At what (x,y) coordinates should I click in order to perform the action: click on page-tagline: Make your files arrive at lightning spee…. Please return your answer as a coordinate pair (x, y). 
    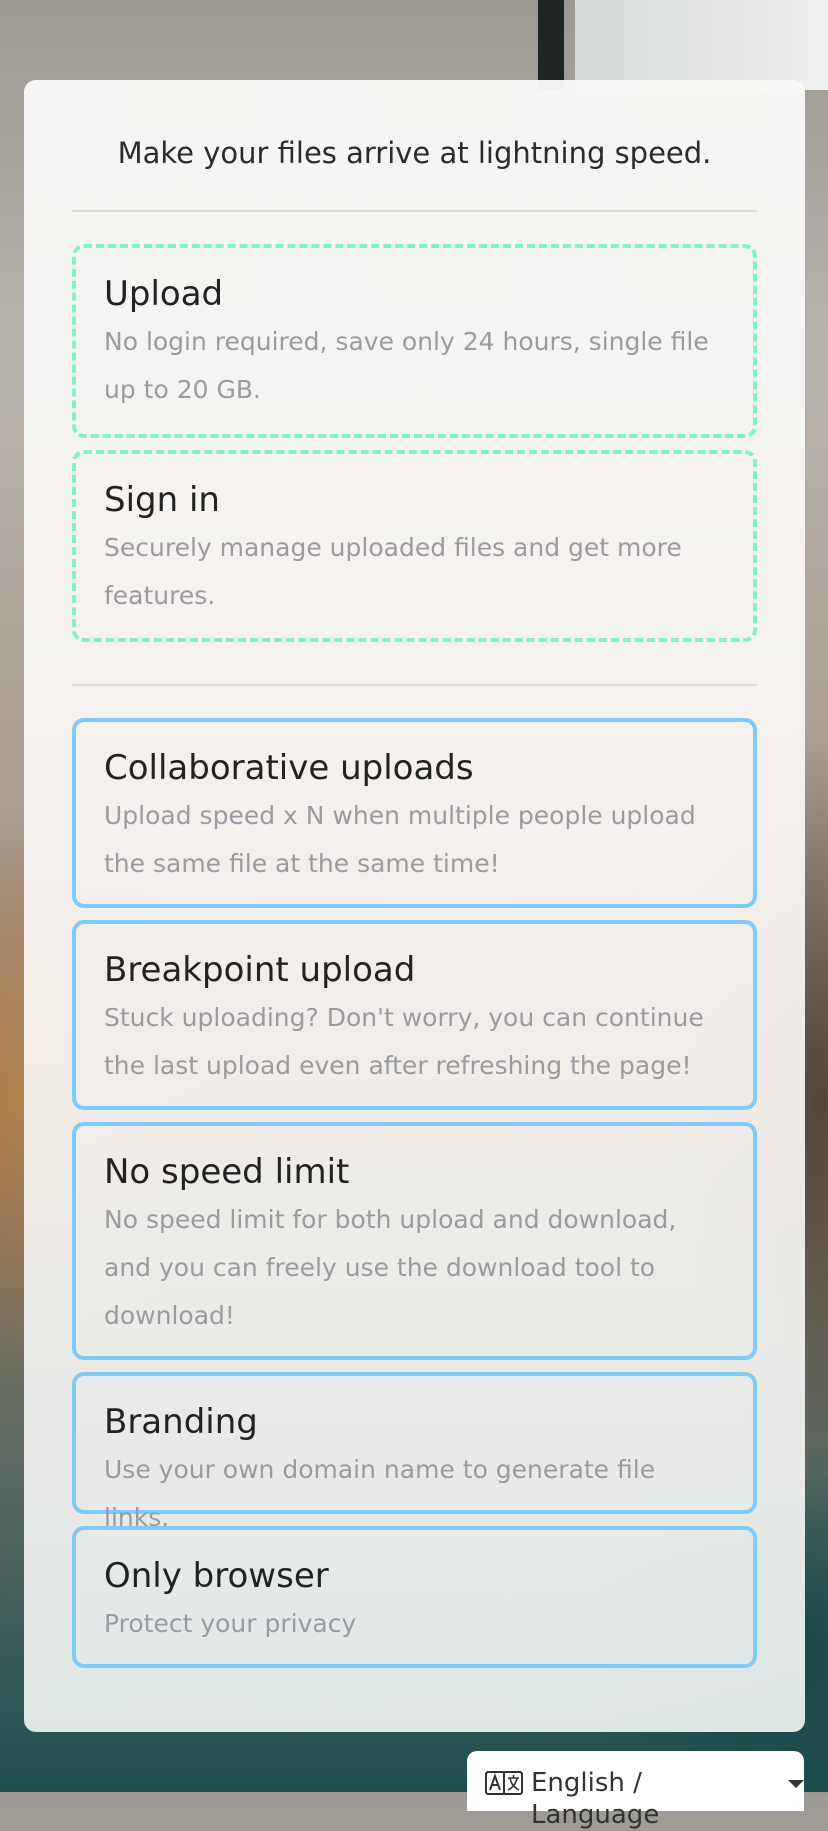
    Looking at the image, I should click on (414, 153).